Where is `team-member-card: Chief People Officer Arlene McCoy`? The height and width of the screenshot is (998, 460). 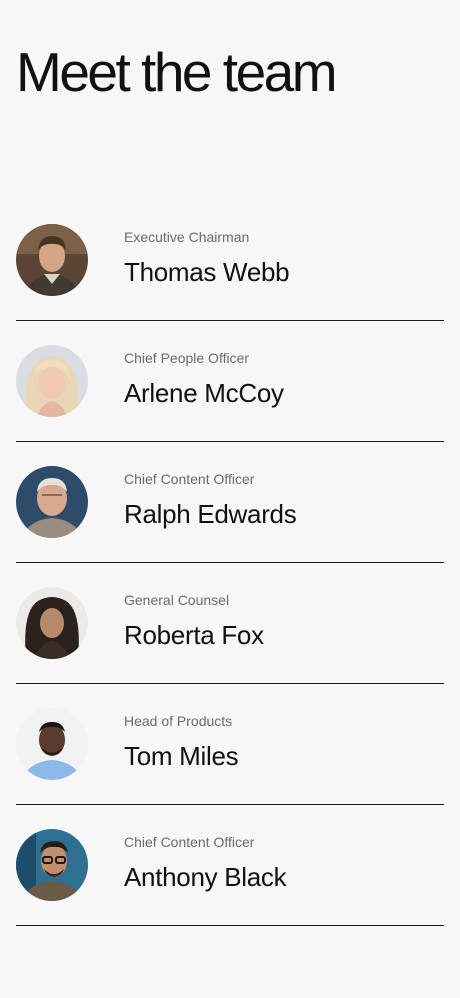 team-member-card: Chief People Officer Arlene McCoy is located at coordinates (230, 381).